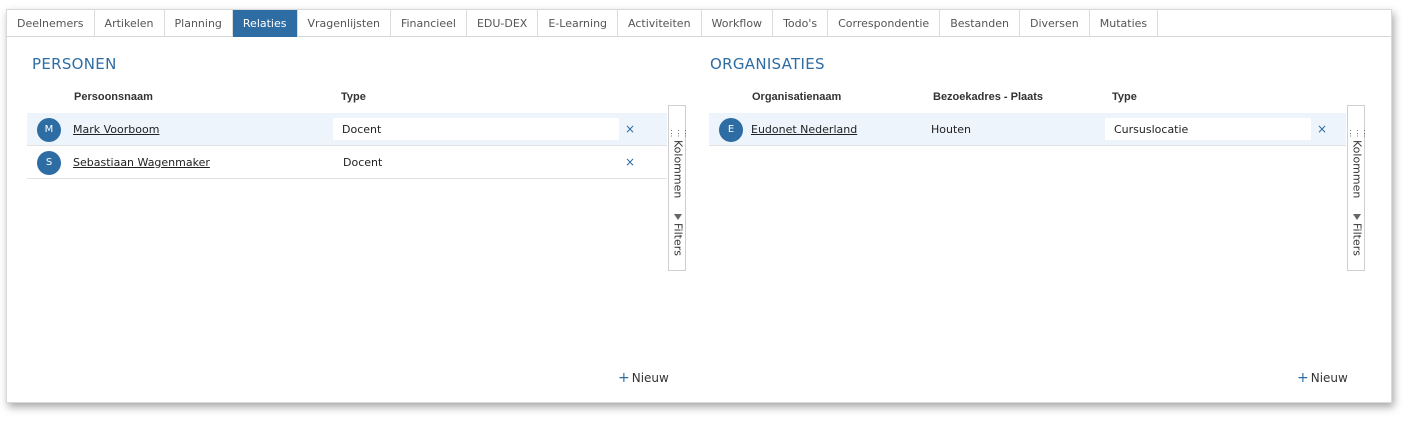 The width and height of the screenshot is (1418, 431). What do you see at coordinates (767, 64) in the screenshot?
I see `organisaties-title: ORGANISATIES` at bounding box center [767, 64].